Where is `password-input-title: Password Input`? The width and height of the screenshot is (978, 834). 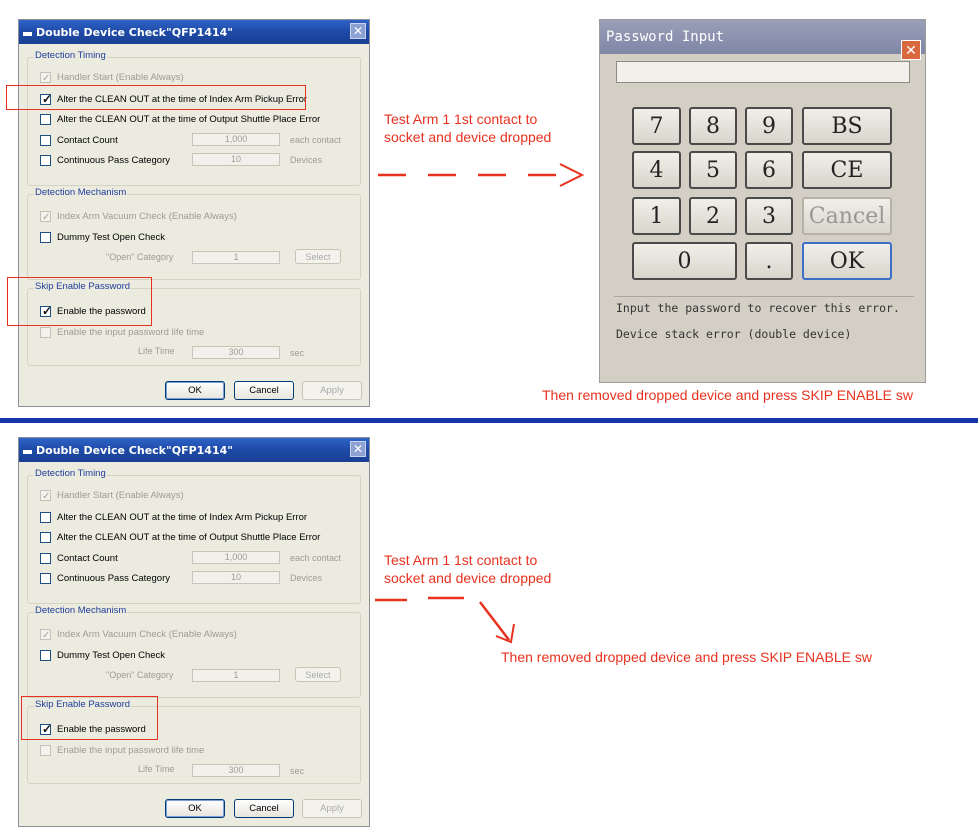 password-input-title: Password Input is located at coordinates (762, 37).